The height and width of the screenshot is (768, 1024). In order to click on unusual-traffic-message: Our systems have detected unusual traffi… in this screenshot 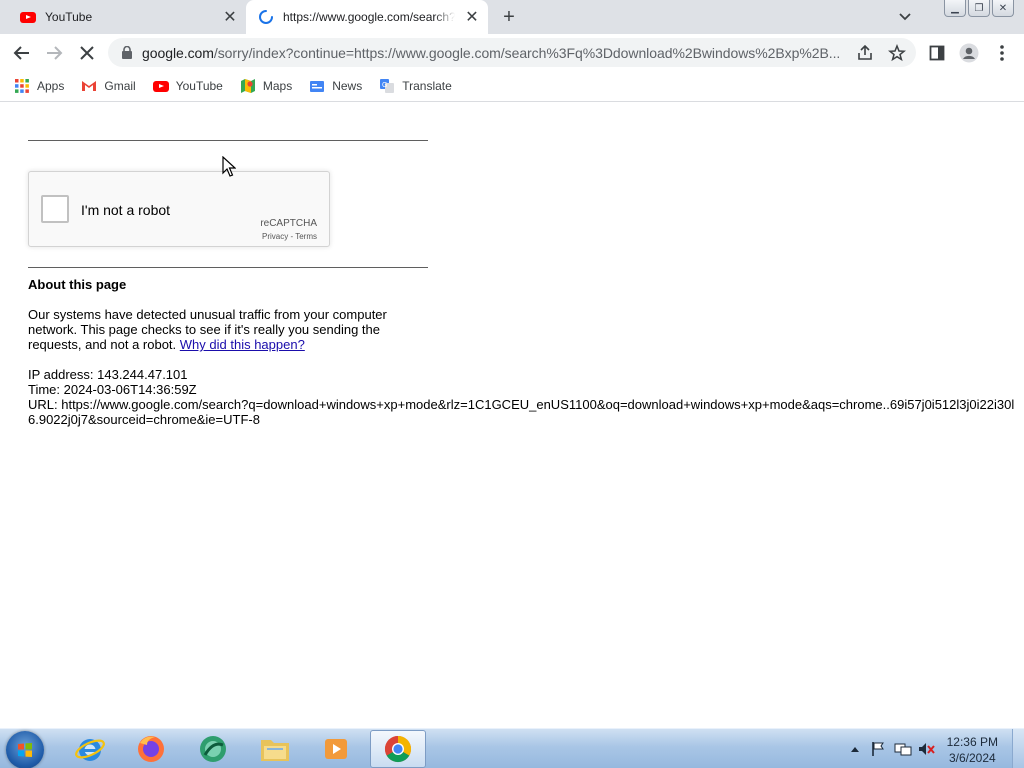, I will do `click(223, 329)`.